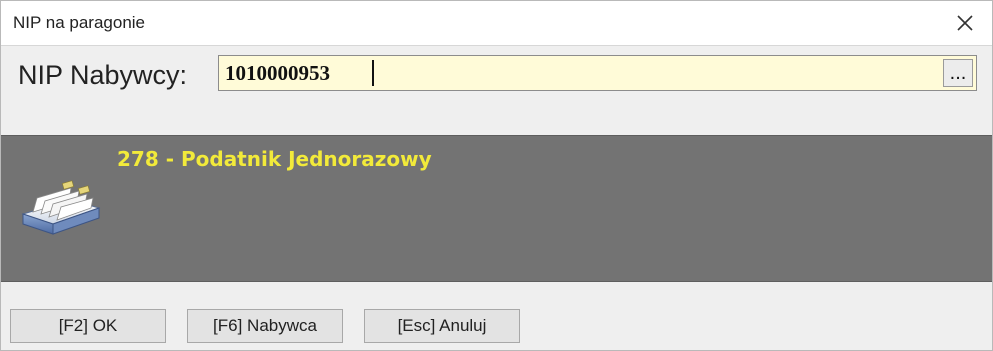 The width and height of the screenshot is (993, 351). Describe the element at coordinates (61, 207) in the screenshot. I see `card-file-icon` at that location.